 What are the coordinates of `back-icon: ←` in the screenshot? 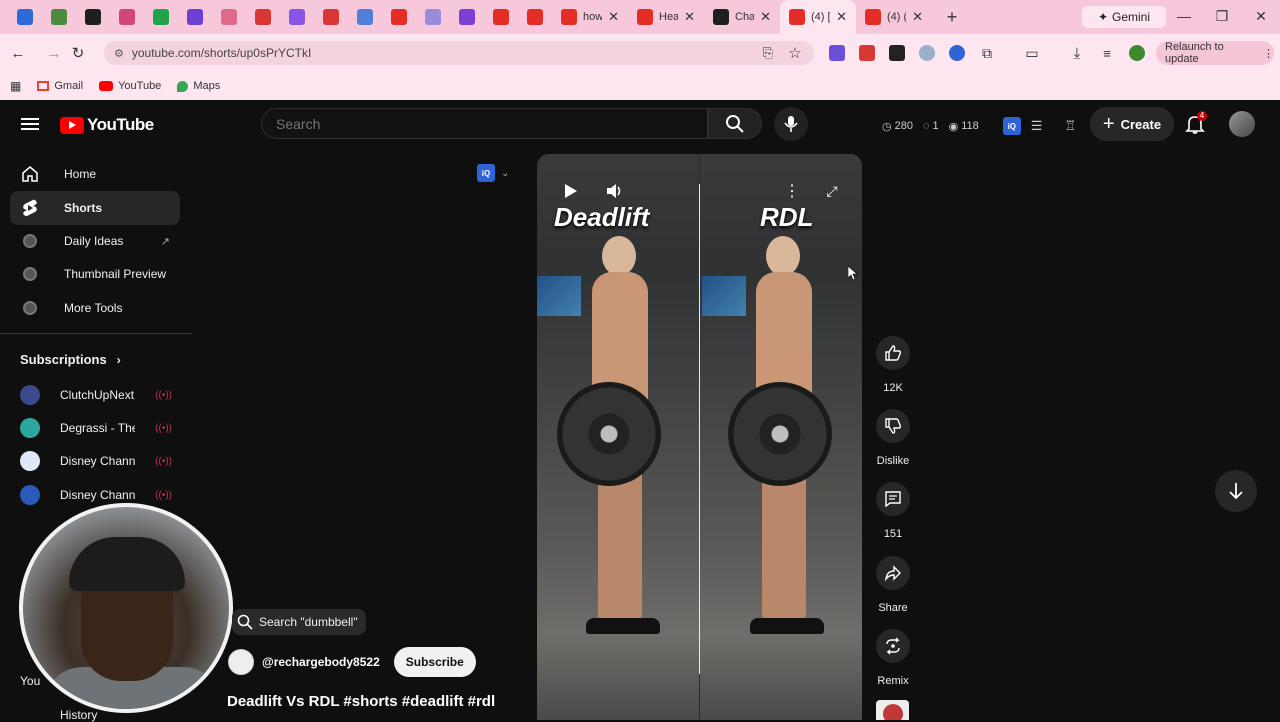 It's located at (18, 53).